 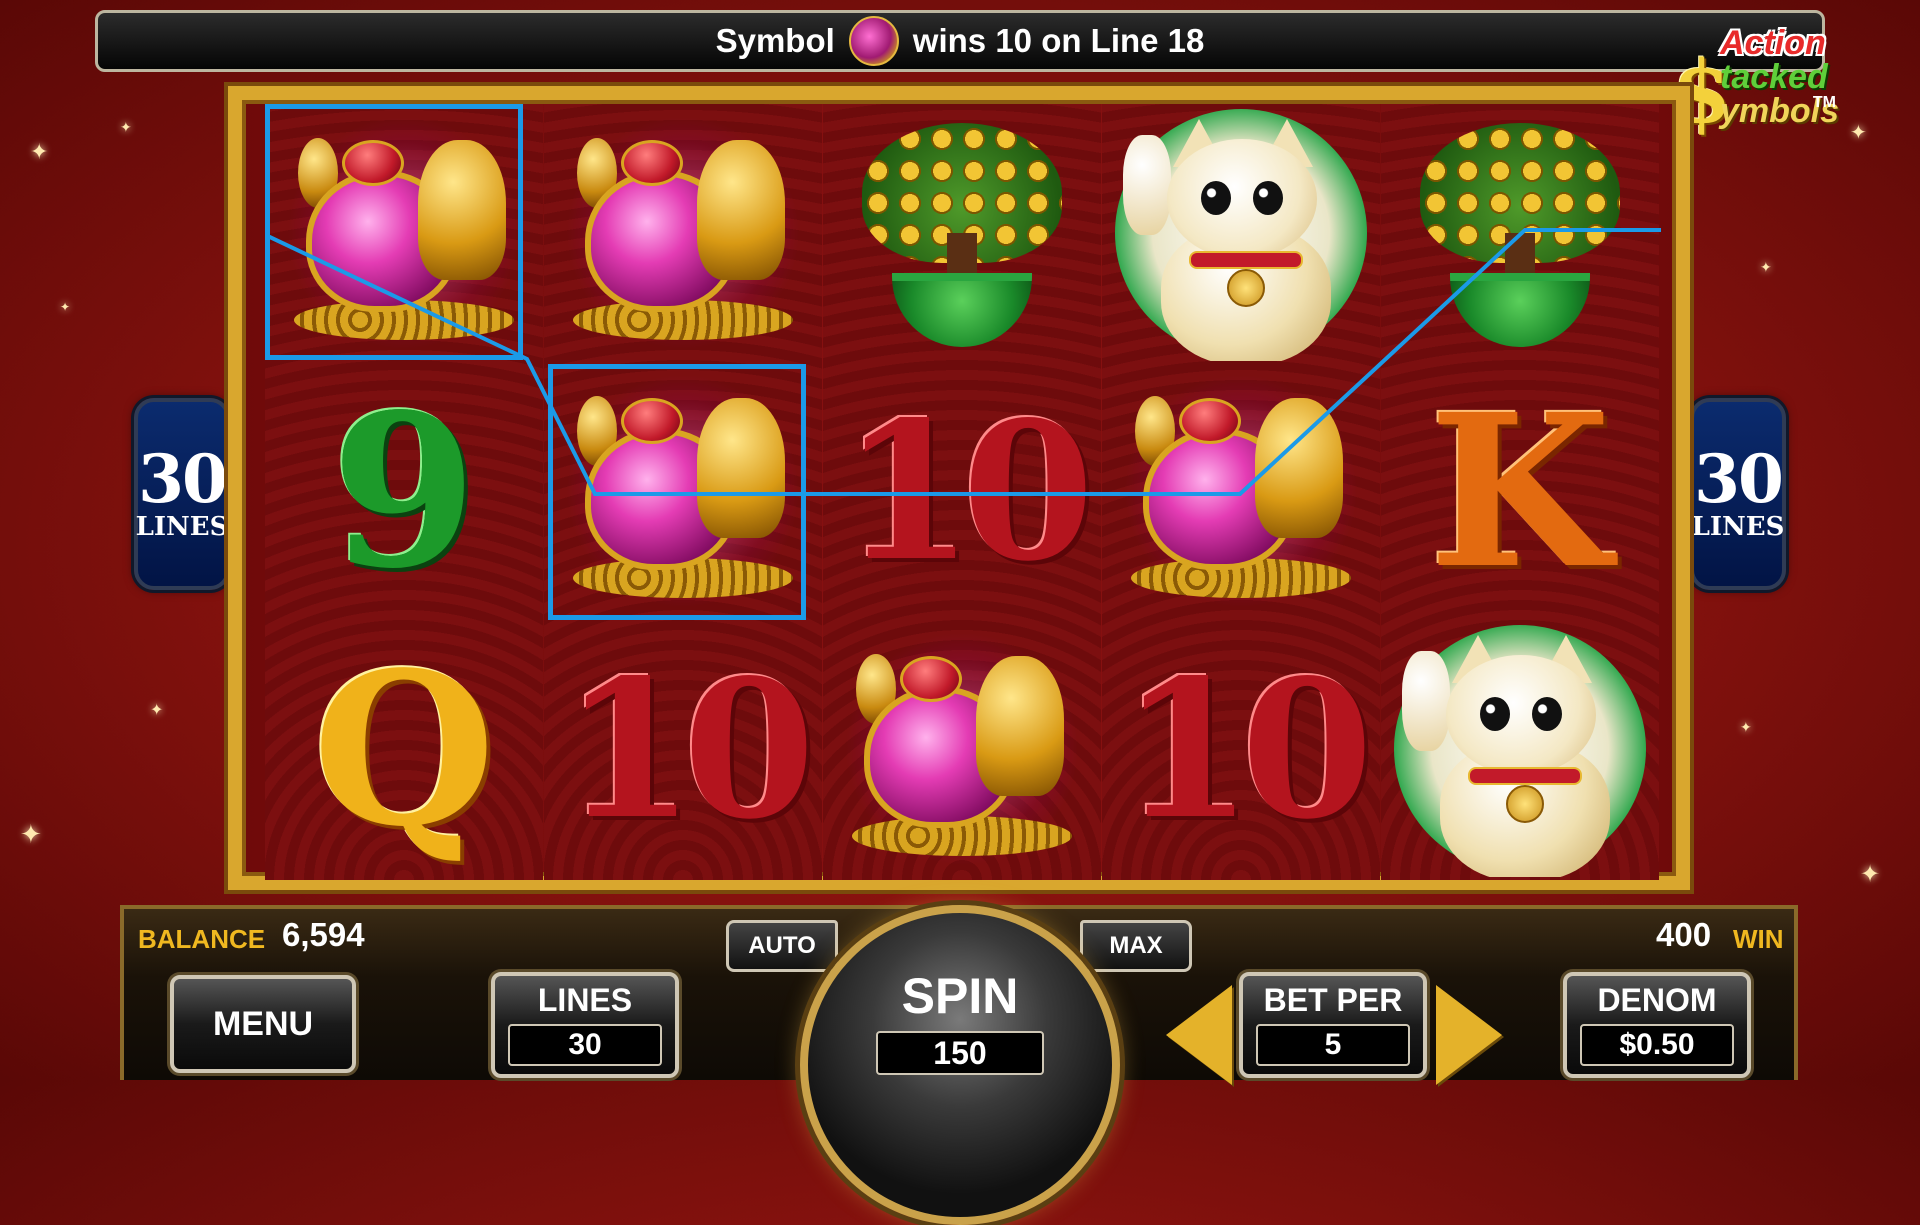 What do you see at coordinates (202, 939) in the screenshot?
I see `balance-label: BALANCE` at bounding box center [202, 939].